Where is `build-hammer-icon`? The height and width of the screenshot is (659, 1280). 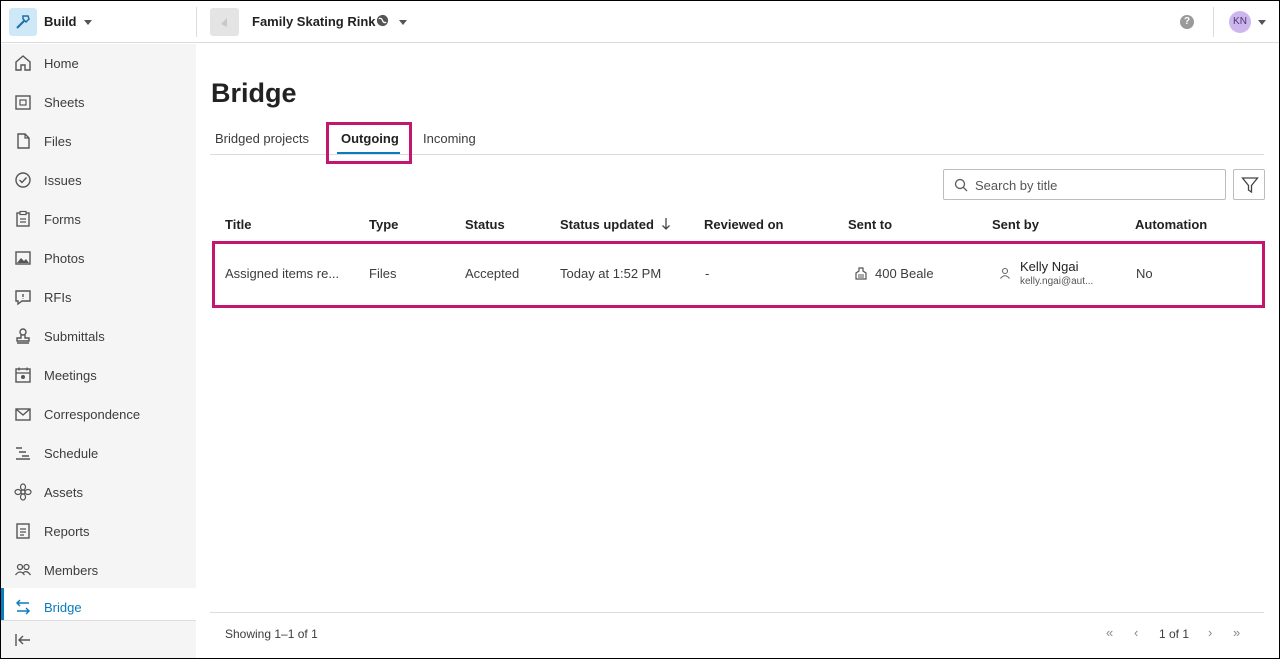 build-hammer-icon is located at coordinates (23, 22).